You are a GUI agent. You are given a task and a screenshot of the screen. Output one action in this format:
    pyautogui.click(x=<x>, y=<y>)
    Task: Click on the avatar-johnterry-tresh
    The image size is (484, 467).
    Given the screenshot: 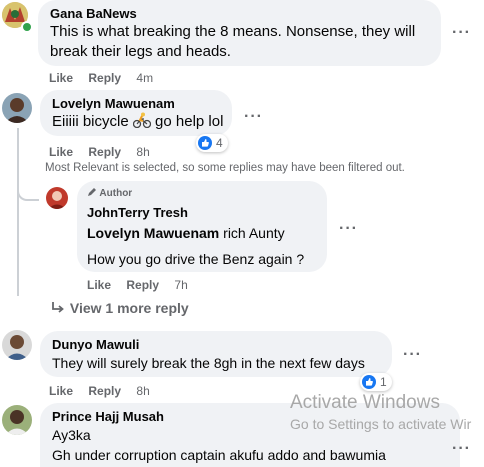 What is the action you would take?
    pyautogui.click(x=57, y=198)
    